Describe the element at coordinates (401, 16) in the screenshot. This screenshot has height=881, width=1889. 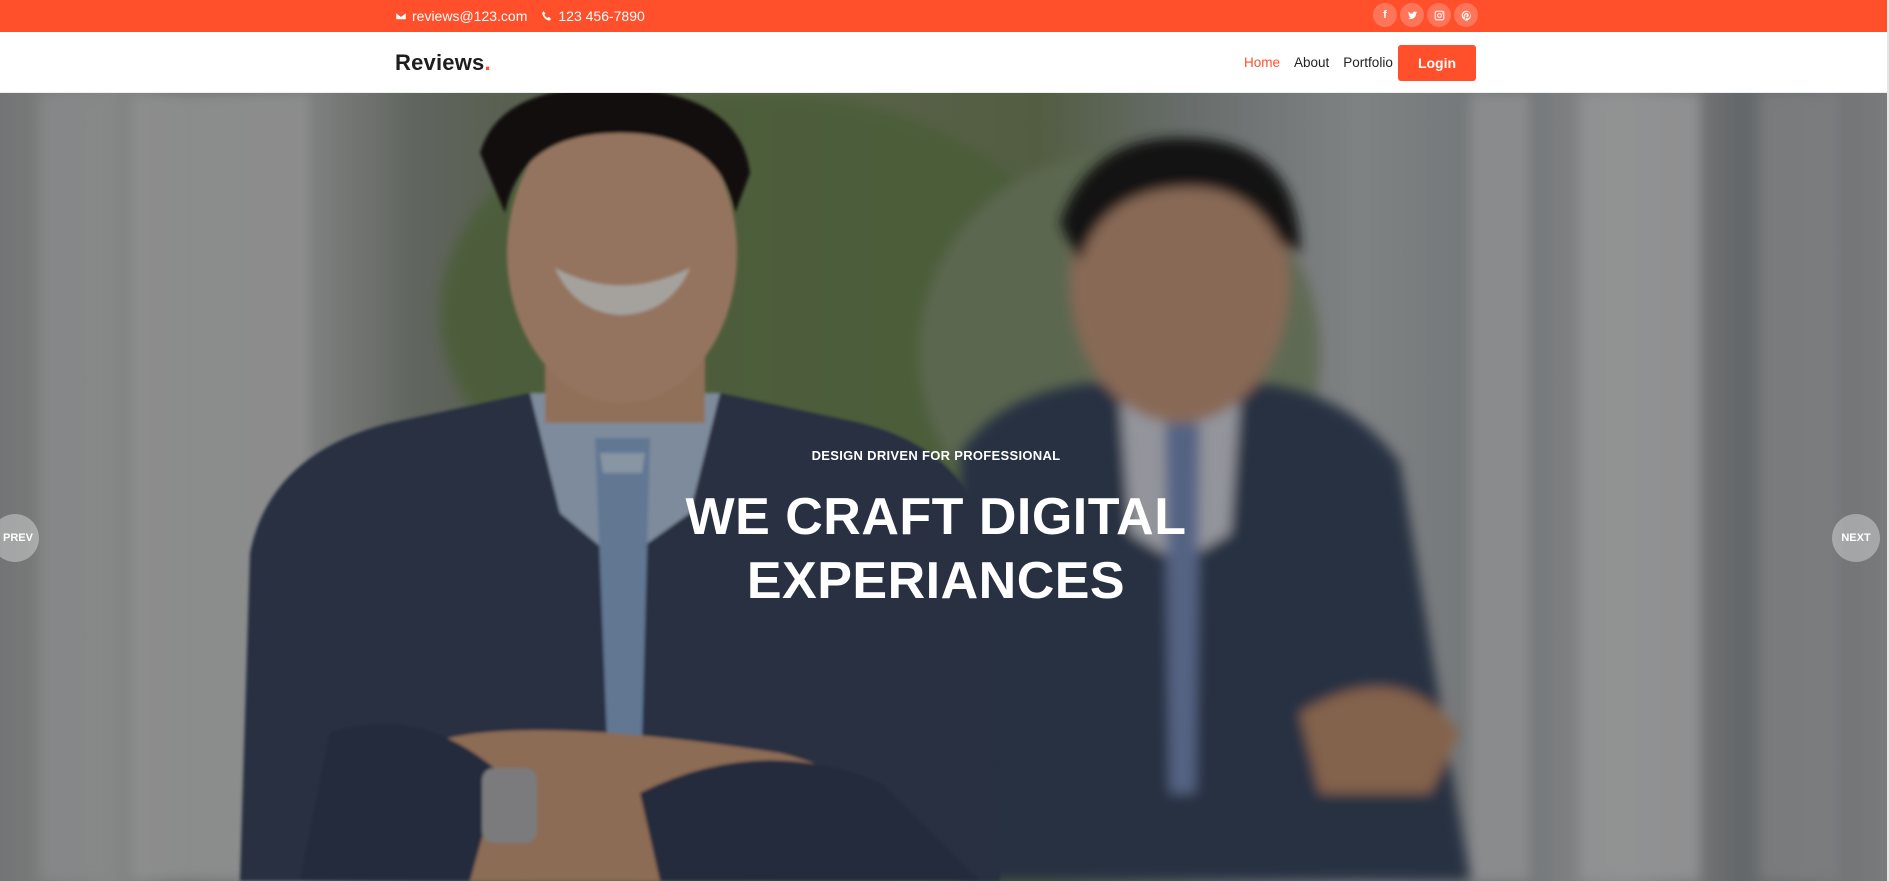
I see `envelope-icon` at that location.